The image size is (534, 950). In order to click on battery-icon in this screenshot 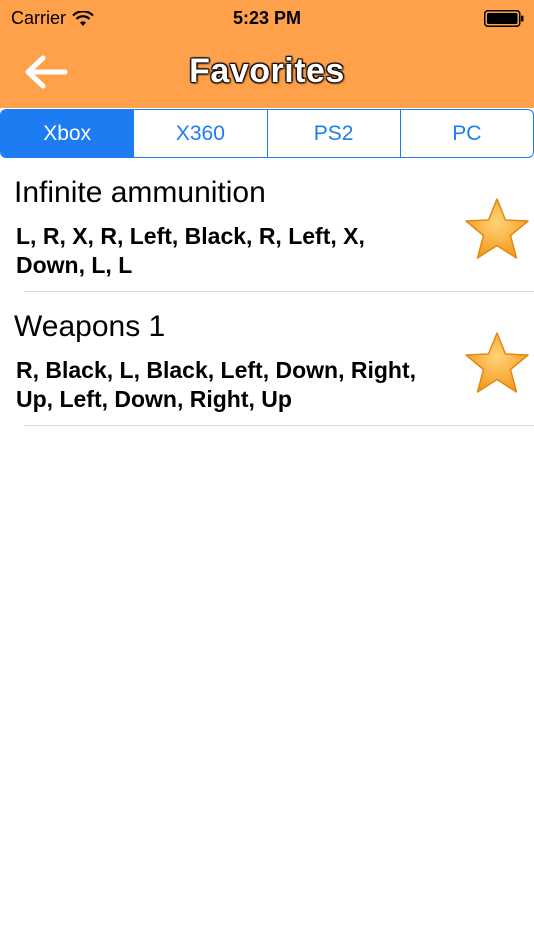, I will do `click(504, 18)`.